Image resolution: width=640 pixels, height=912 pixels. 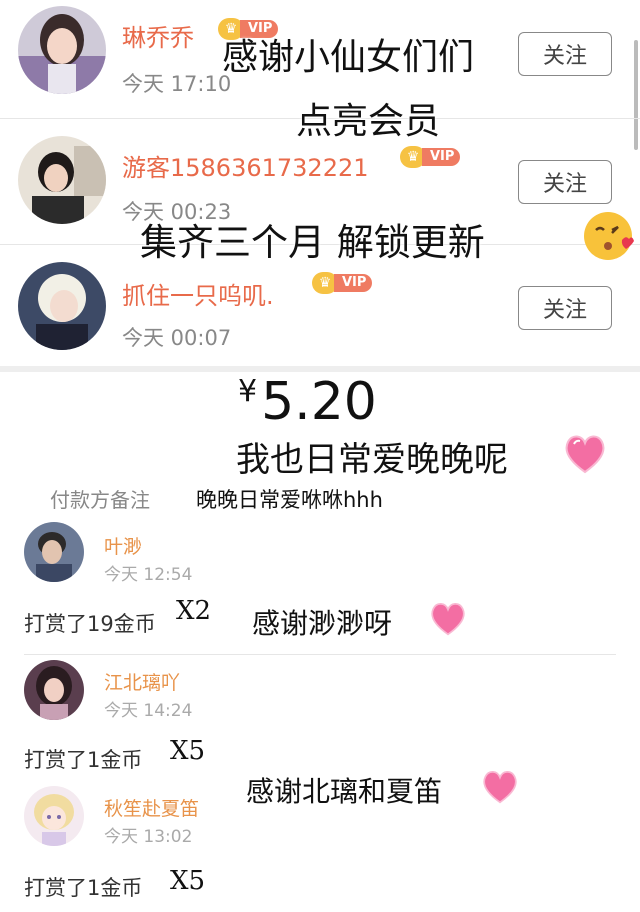 What do you see at coordinates (158, 38) in the screenshot?
I see `follower-name: 琳乔乔` at bounding box center [158, 38].